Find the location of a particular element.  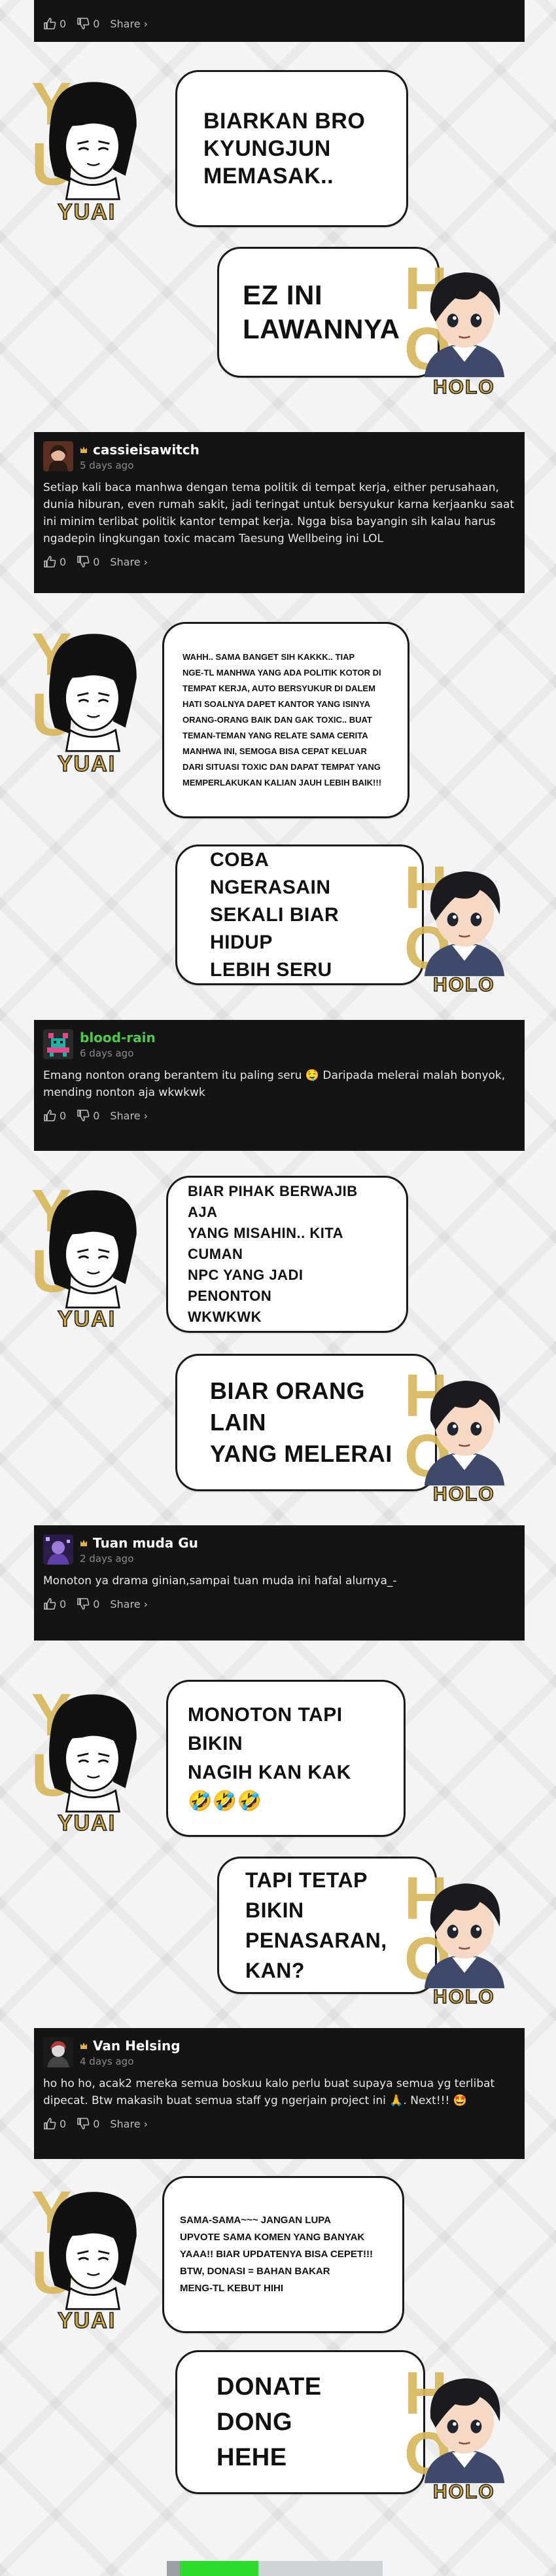

speech-text: Biarkan bro Kyungjun memasak.. is located at coordinates (285, 149).